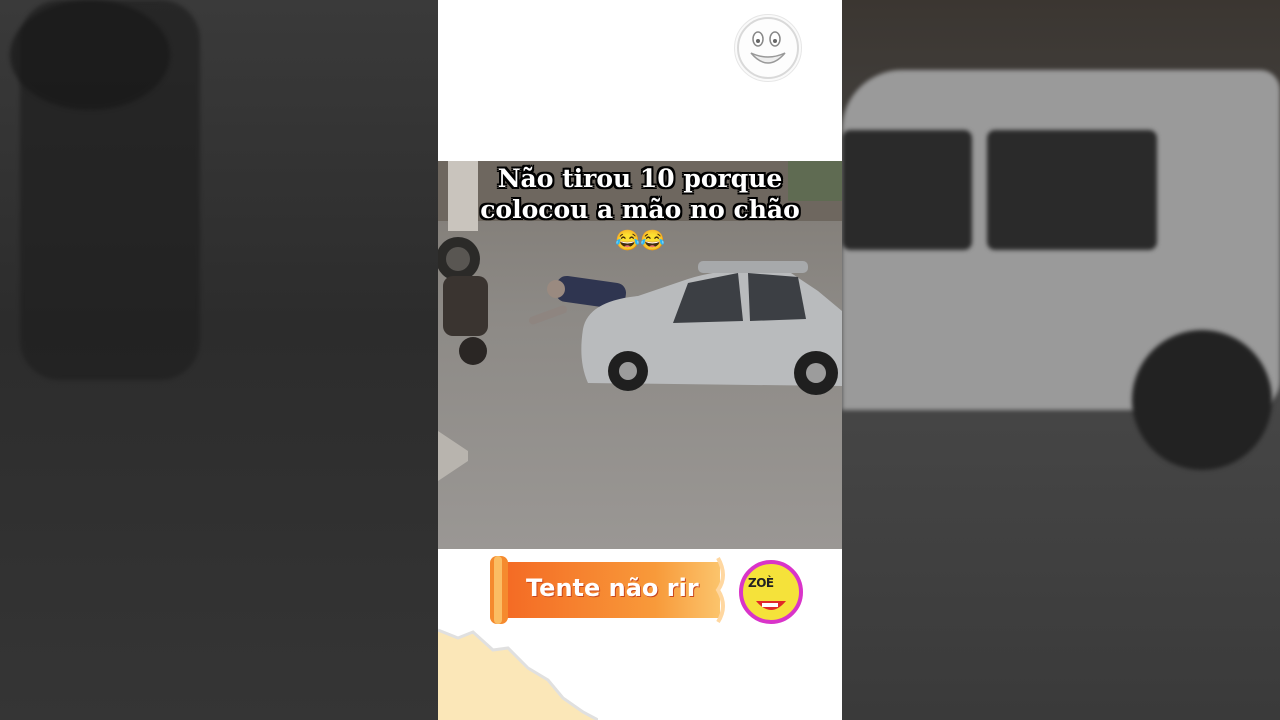  I want to click on torn-paper-decoration, so click(518, 674).